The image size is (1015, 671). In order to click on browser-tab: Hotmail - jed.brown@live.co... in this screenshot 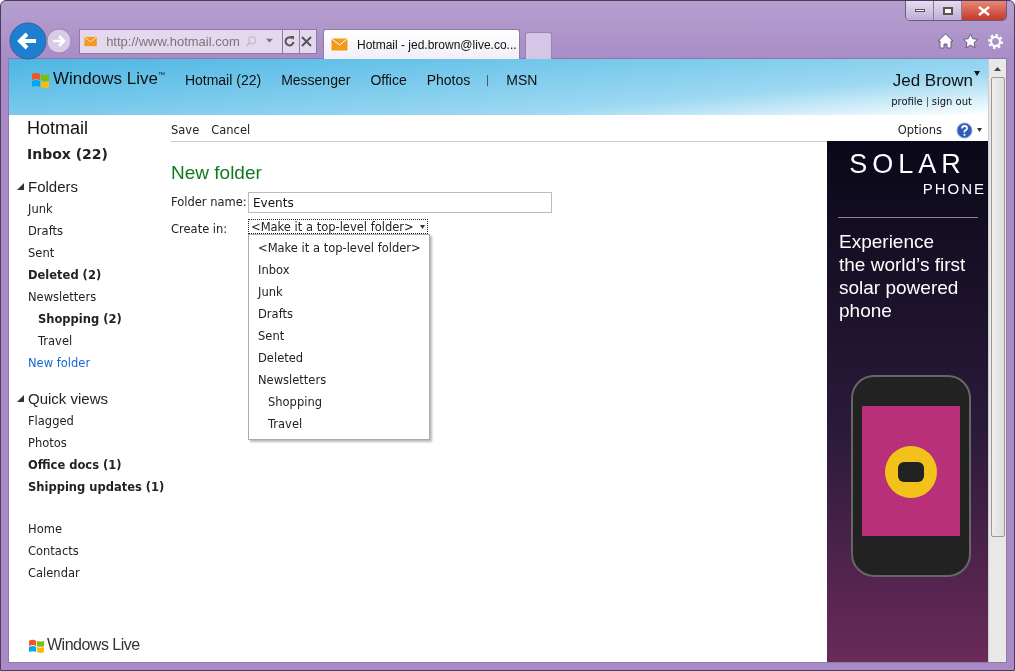, I will do `click(421, 44)`.